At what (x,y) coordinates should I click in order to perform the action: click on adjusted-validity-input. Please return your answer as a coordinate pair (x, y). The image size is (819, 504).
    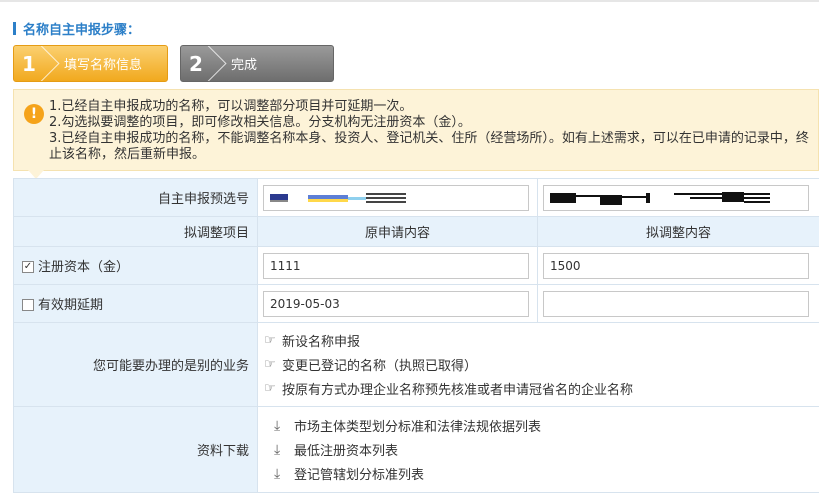
    Looking at the image, I should click on (676, 303).